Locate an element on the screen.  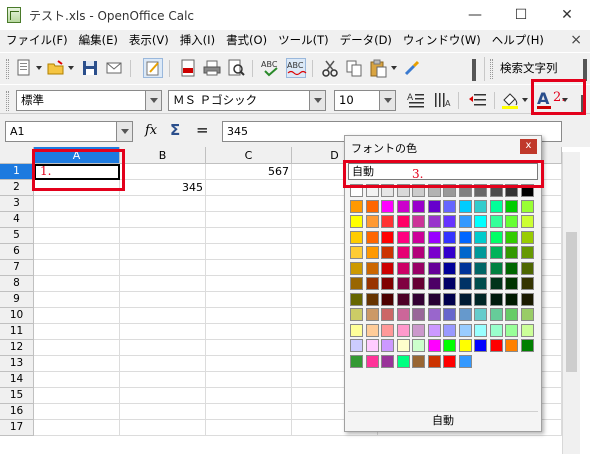
menu-window: ウィンドウ(W) is located at coordinates (441, 40).